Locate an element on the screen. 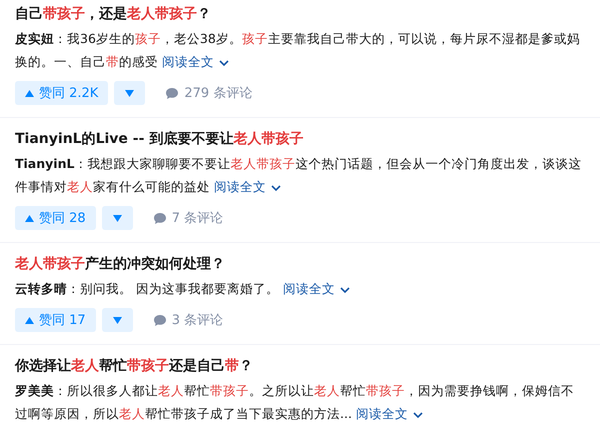 This screenshot has height=433, width=600. answer-excerpt: TianyinL：我想跟大家聊聊要不要让老人带孩子这个热门话题，但会从一个冷门角度出发，谈谈这件事情对老人家有什么可能的益处 阅读全文 is located at coordinates (298, 175).